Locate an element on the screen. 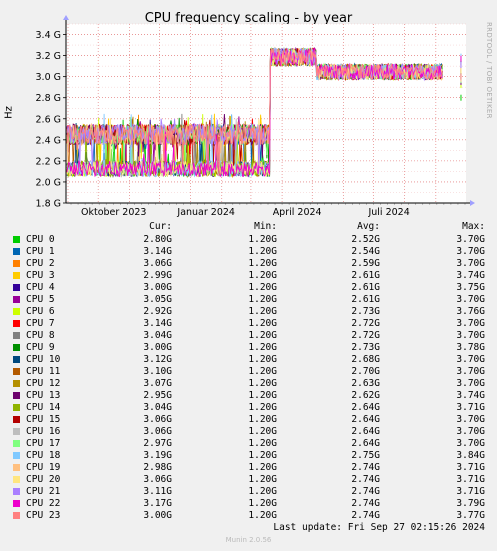  x-tick-label: Oktober 2023 is located at coordinates (114, 212).